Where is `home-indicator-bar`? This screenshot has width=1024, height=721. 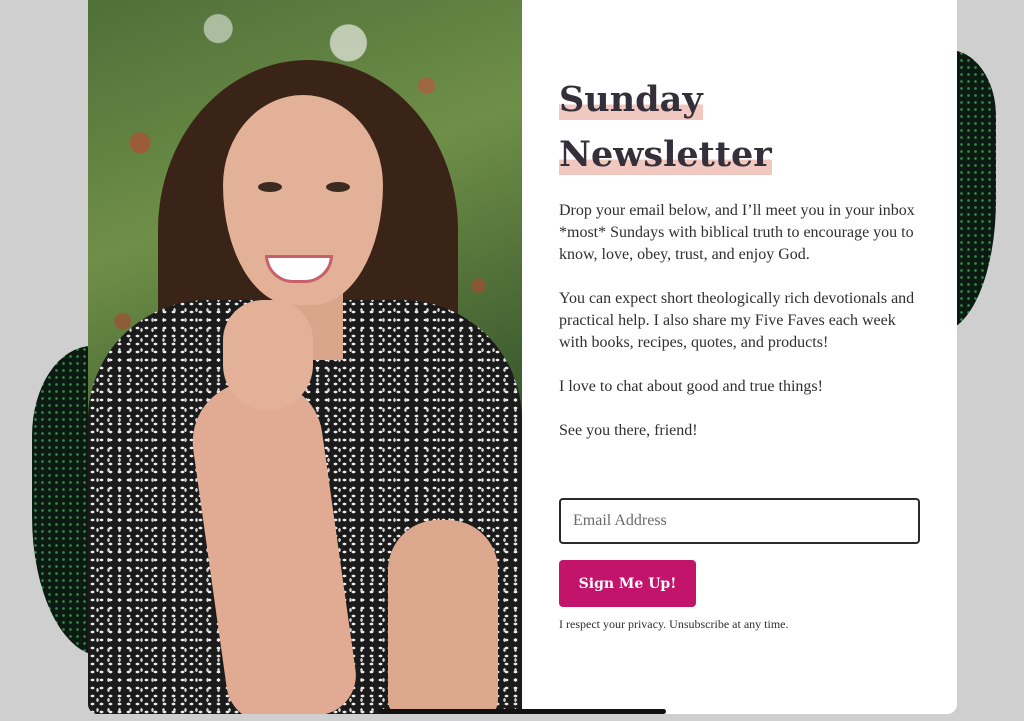
home-indicator-bar is located at coordinates (522, 711).